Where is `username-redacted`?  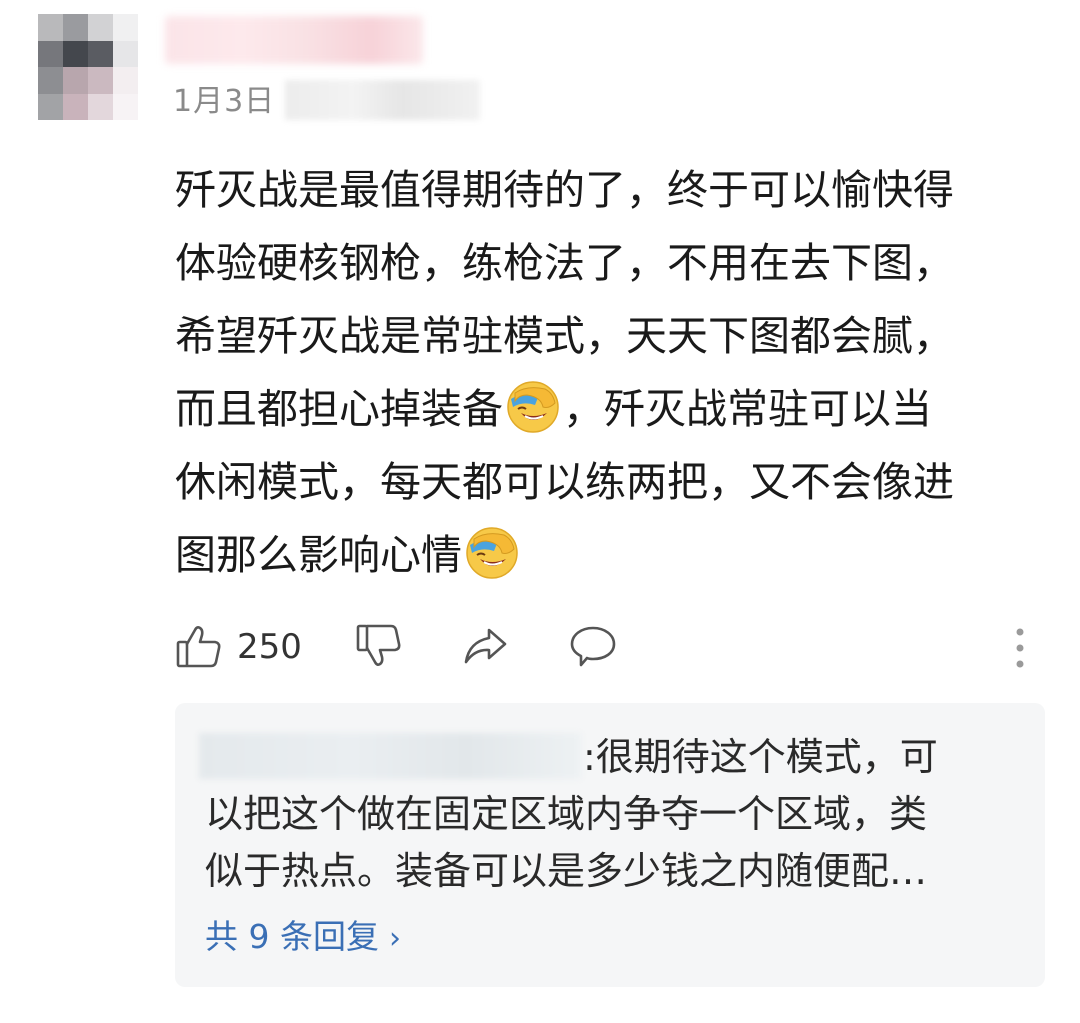 username-redacted is located at coordinates (294, 40).